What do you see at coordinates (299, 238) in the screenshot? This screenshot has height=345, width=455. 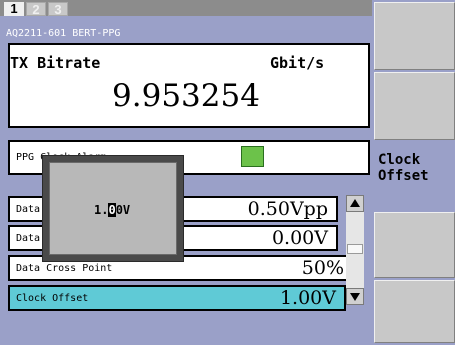 I see `param-value: 0.00V` at bounding box center [299, 238].